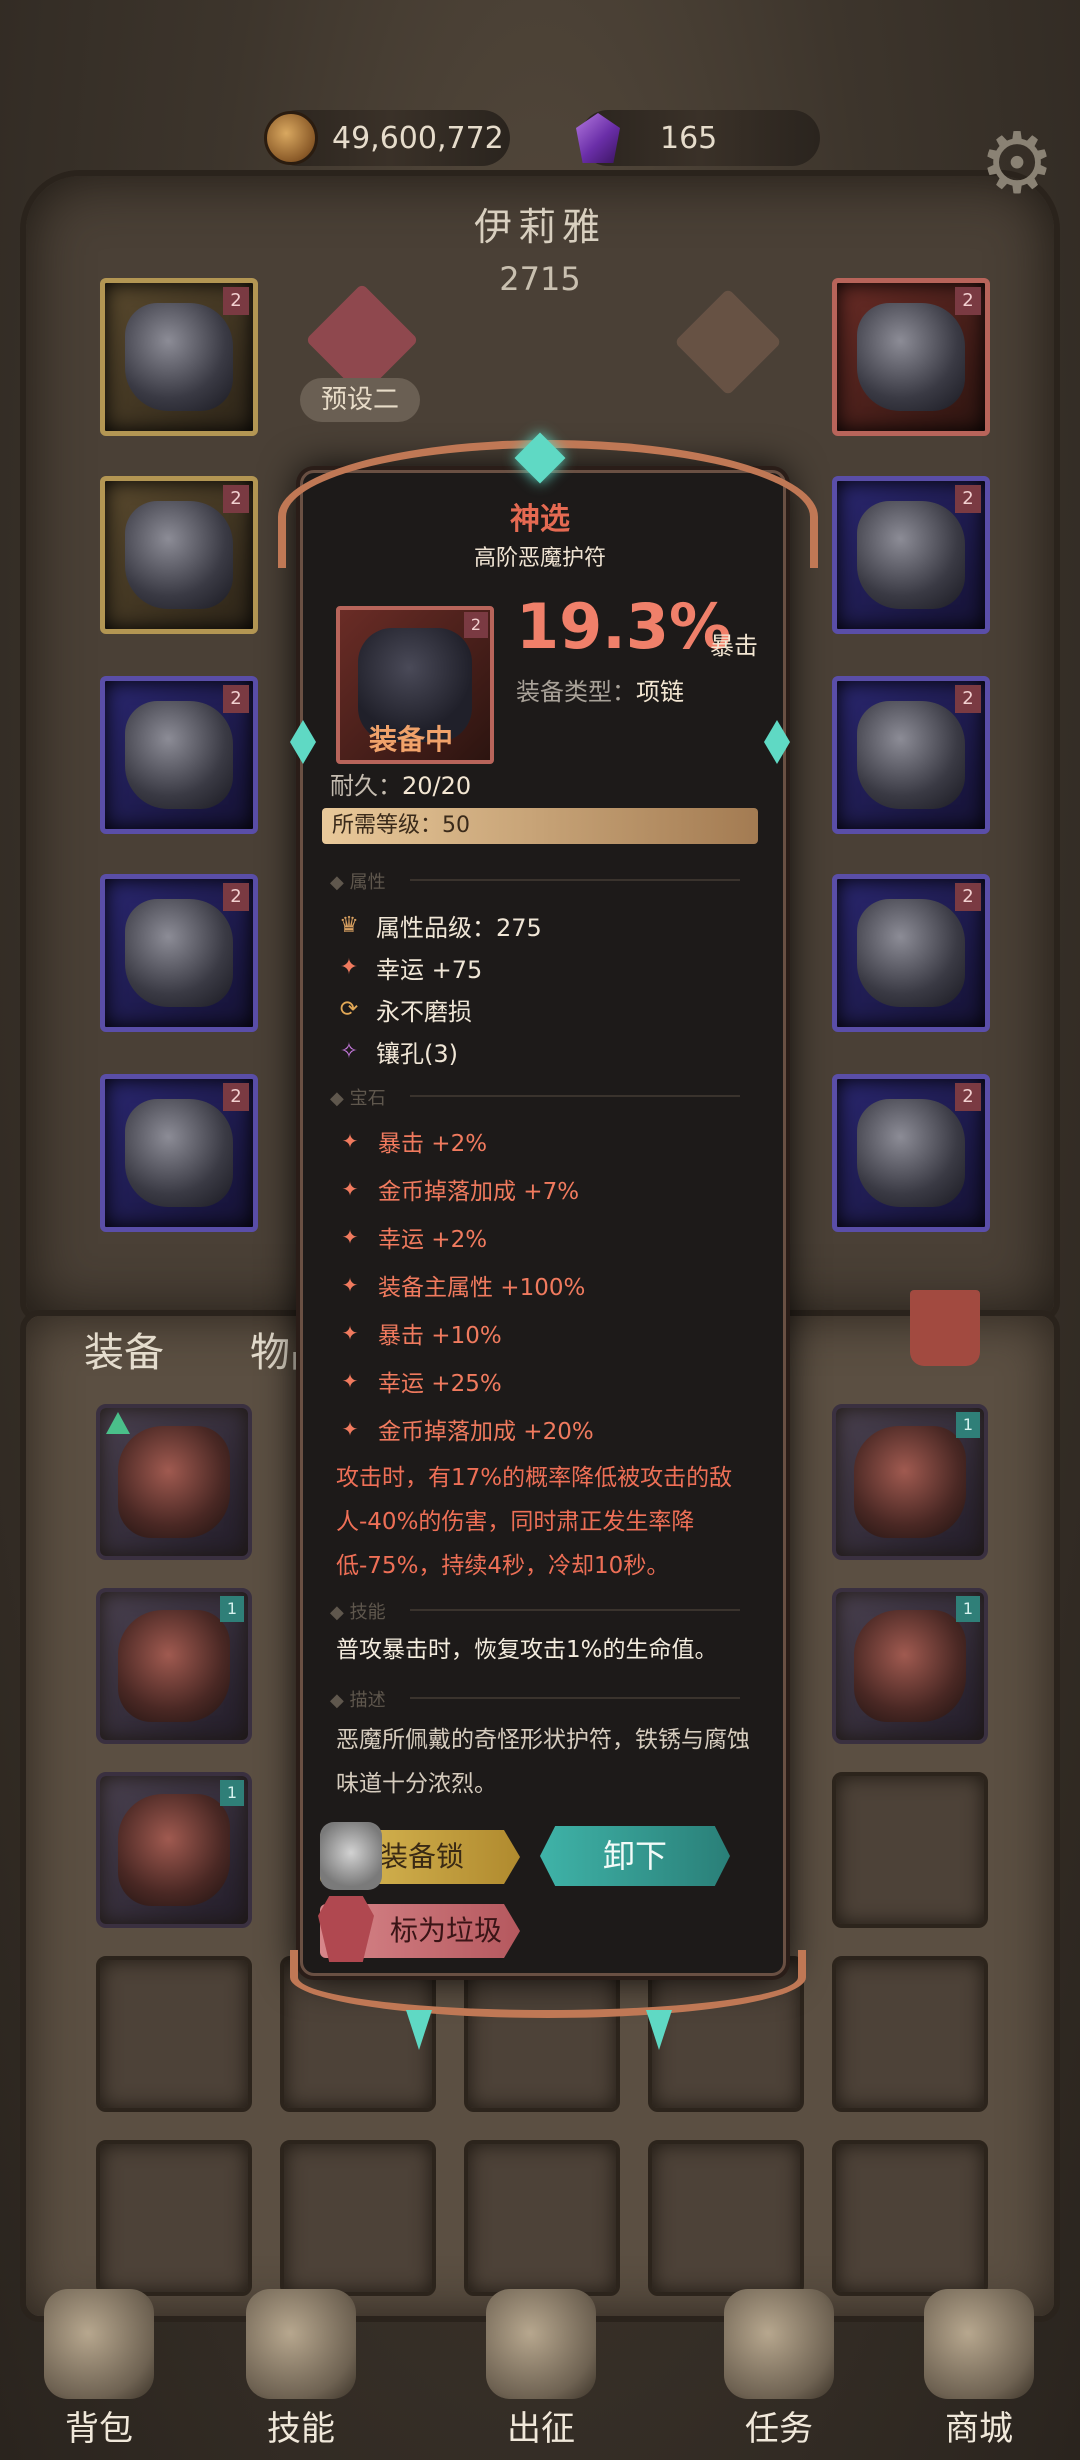 This screenshot has height=2460, width=1080. What do you see at coordinates (351, 1856) in the screenshot?
I see `lock-icon` at bounding box center [351, 1856].